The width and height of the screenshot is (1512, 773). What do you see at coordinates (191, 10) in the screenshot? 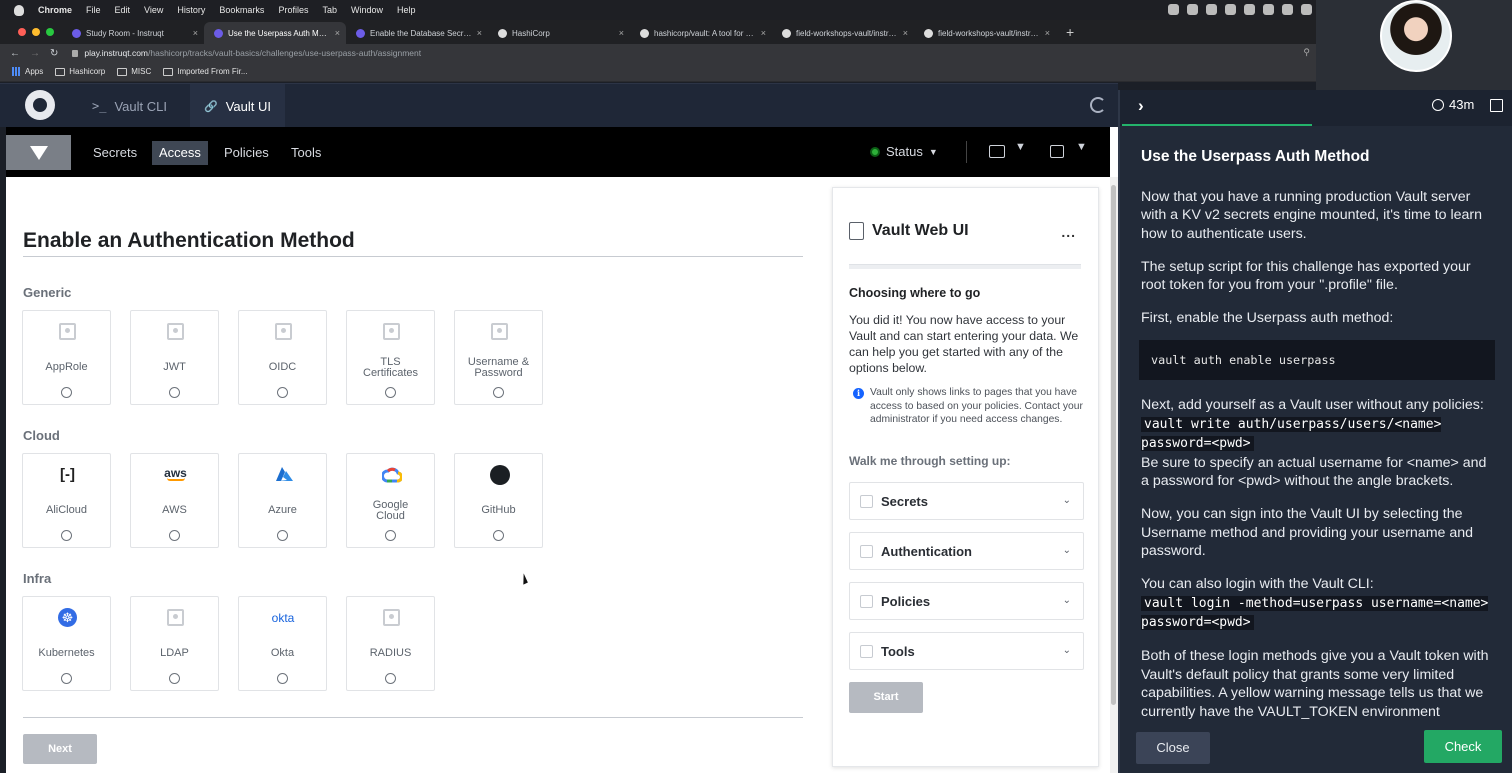
I see `menu-history: History` at bounding box center [191, 10].